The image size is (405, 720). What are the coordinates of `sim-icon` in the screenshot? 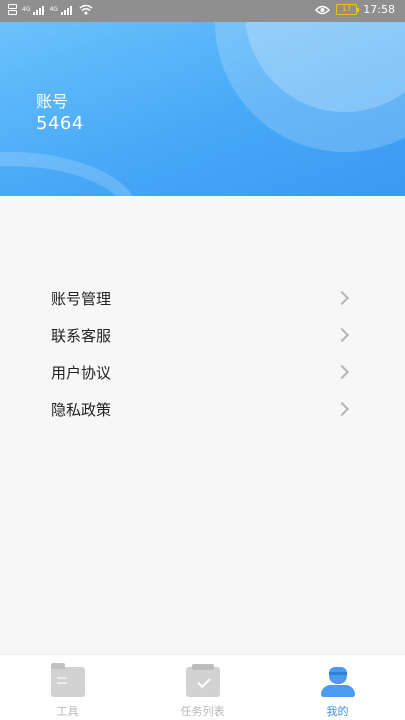 It's located at (12, 9).